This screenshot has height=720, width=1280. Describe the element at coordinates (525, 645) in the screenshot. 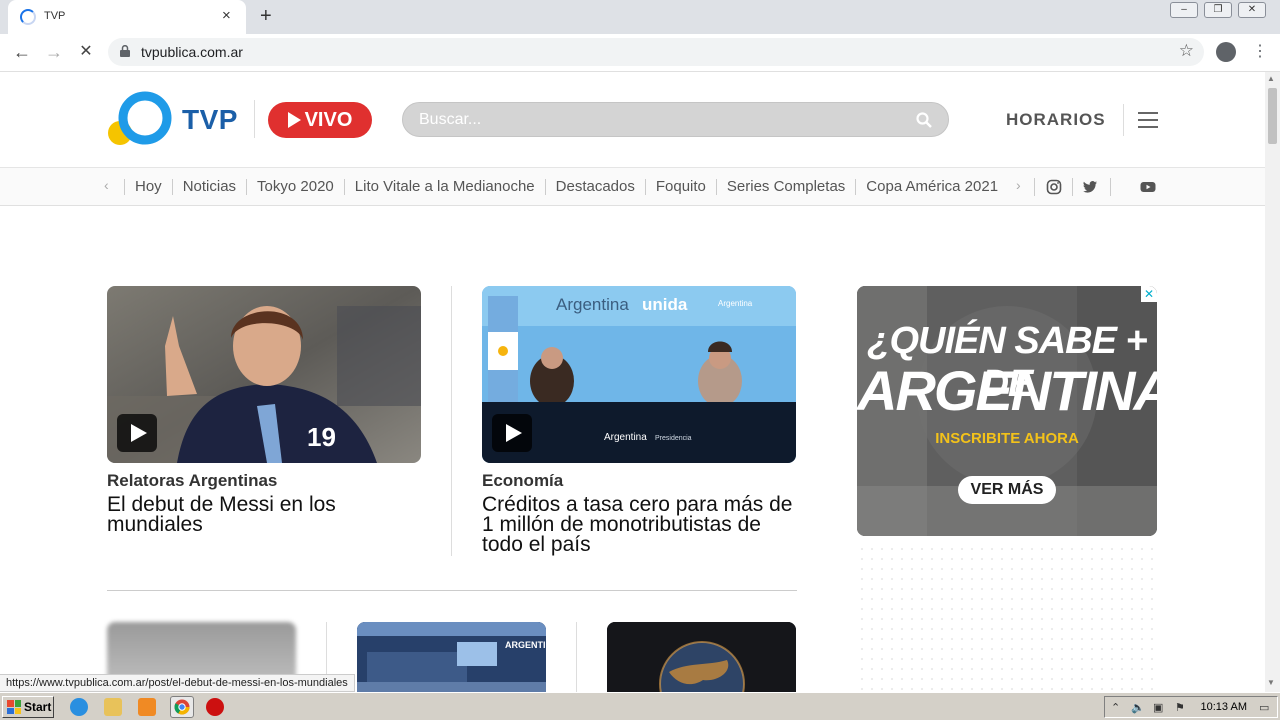

I see `studio-wall-text: ARGENTINA` at that location.